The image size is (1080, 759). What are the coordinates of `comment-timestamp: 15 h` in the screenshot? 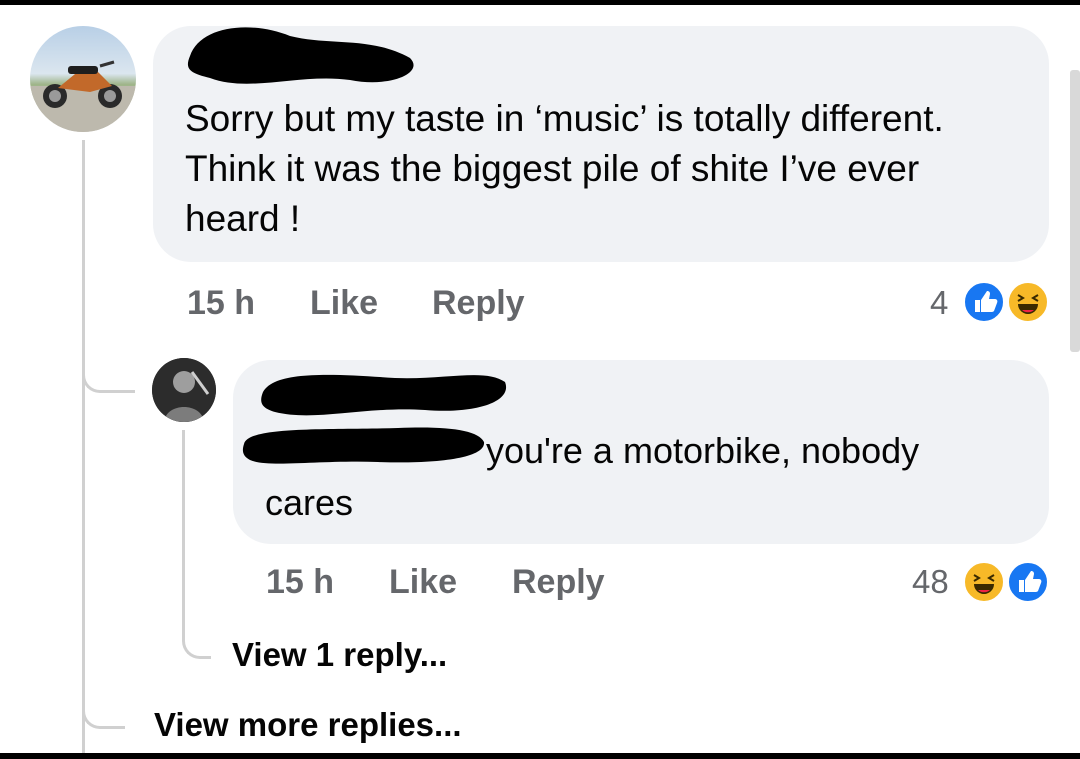 It's located at (221, 303).